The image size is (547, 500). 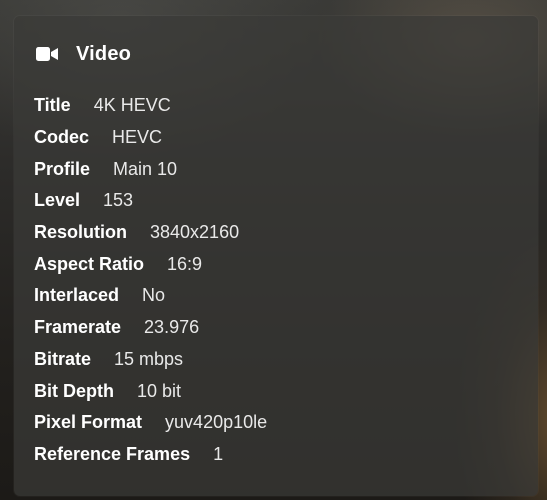 What do you see at coordinates (62, 168) in the screenshot?
I see `property-label: Profile` at bounding box center [62, 168].